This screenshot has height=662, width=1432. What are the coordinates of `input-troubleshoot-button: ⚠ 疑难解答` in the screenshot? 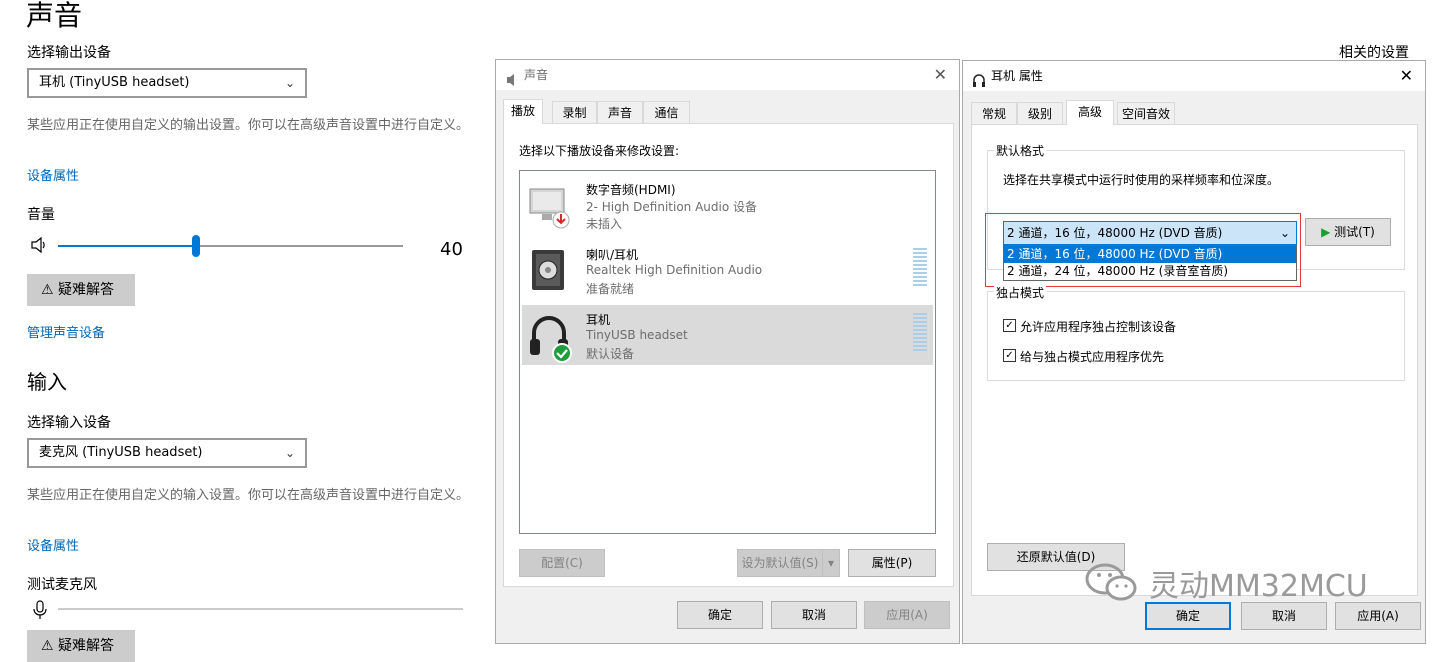 It's located at (81, 646).